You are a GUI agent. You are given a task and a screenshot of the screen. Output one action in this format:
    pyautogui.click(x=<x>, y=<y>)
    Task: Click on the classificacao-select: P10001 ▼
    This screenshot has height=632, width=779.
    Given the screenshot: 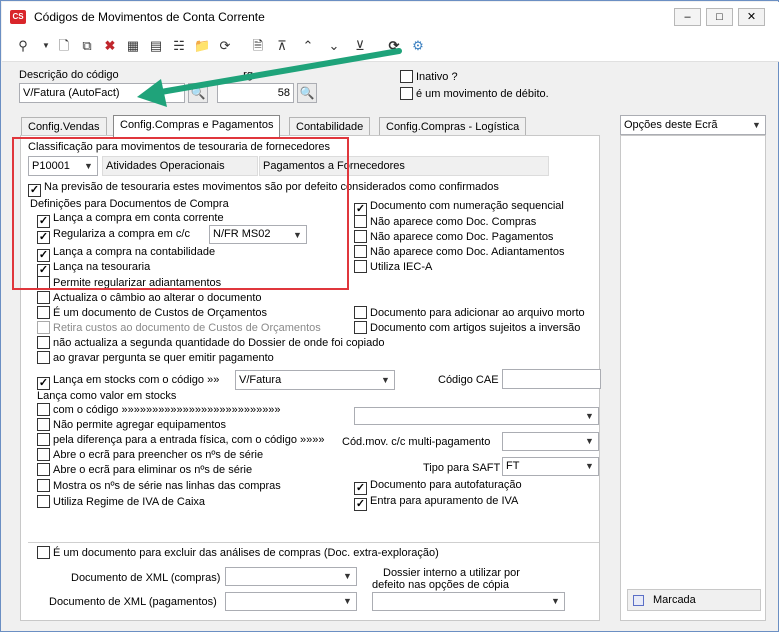 What is the action you would take?
    pyautogui.click(x=63, y=166)
    